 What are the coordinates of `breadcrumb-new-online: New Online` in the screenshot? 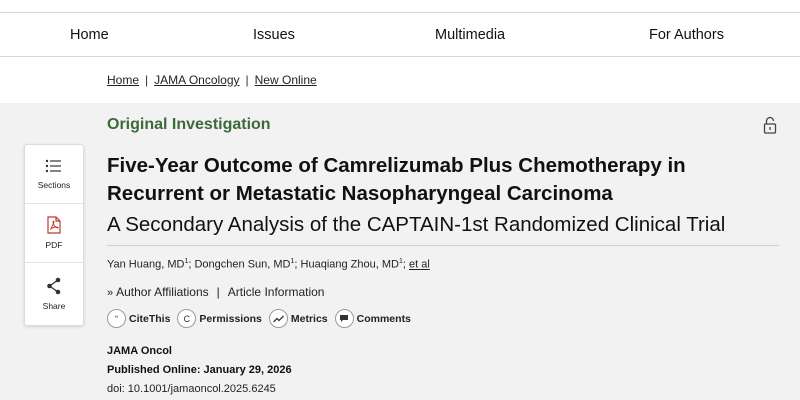 It's located at (286, 80).